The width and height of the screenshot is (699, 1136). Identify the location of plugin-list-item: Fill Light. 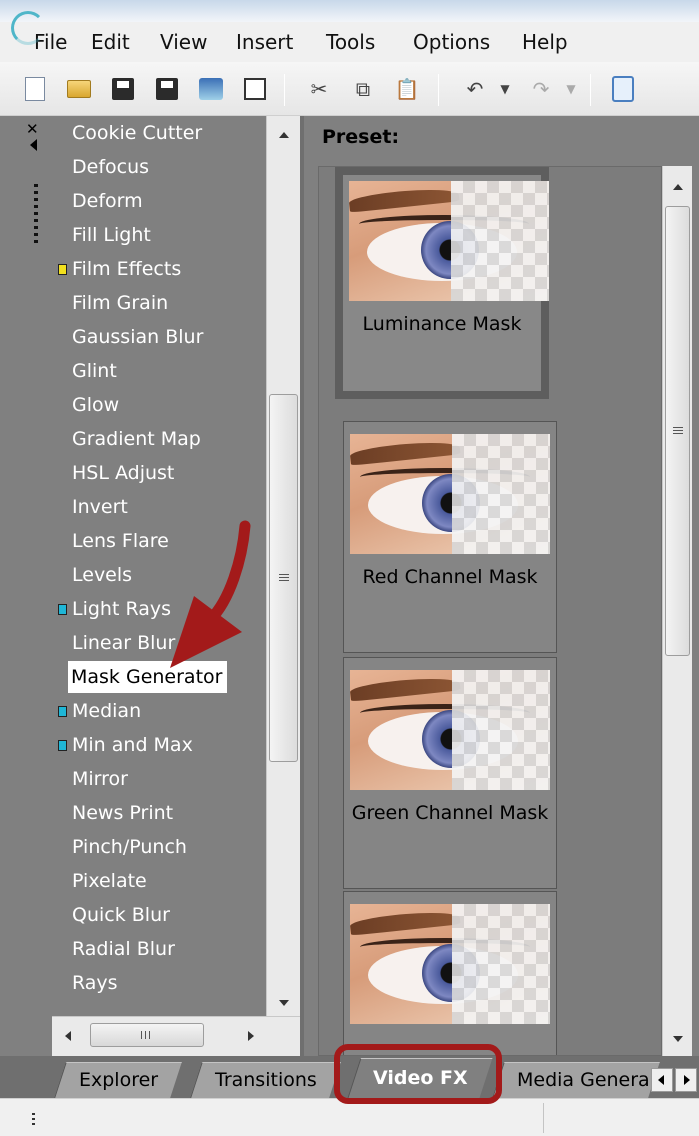
(101, 235).